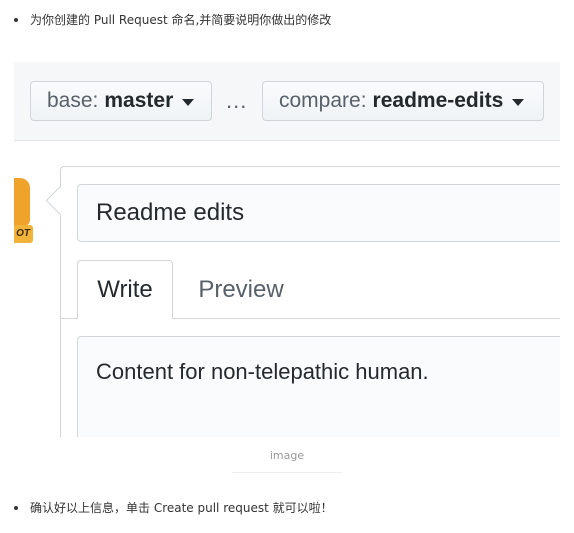 The image size is (574, 533). Describe the element at coordinates (241, 289) in the screenshot. I see `tab-preview: Preview` at that location.